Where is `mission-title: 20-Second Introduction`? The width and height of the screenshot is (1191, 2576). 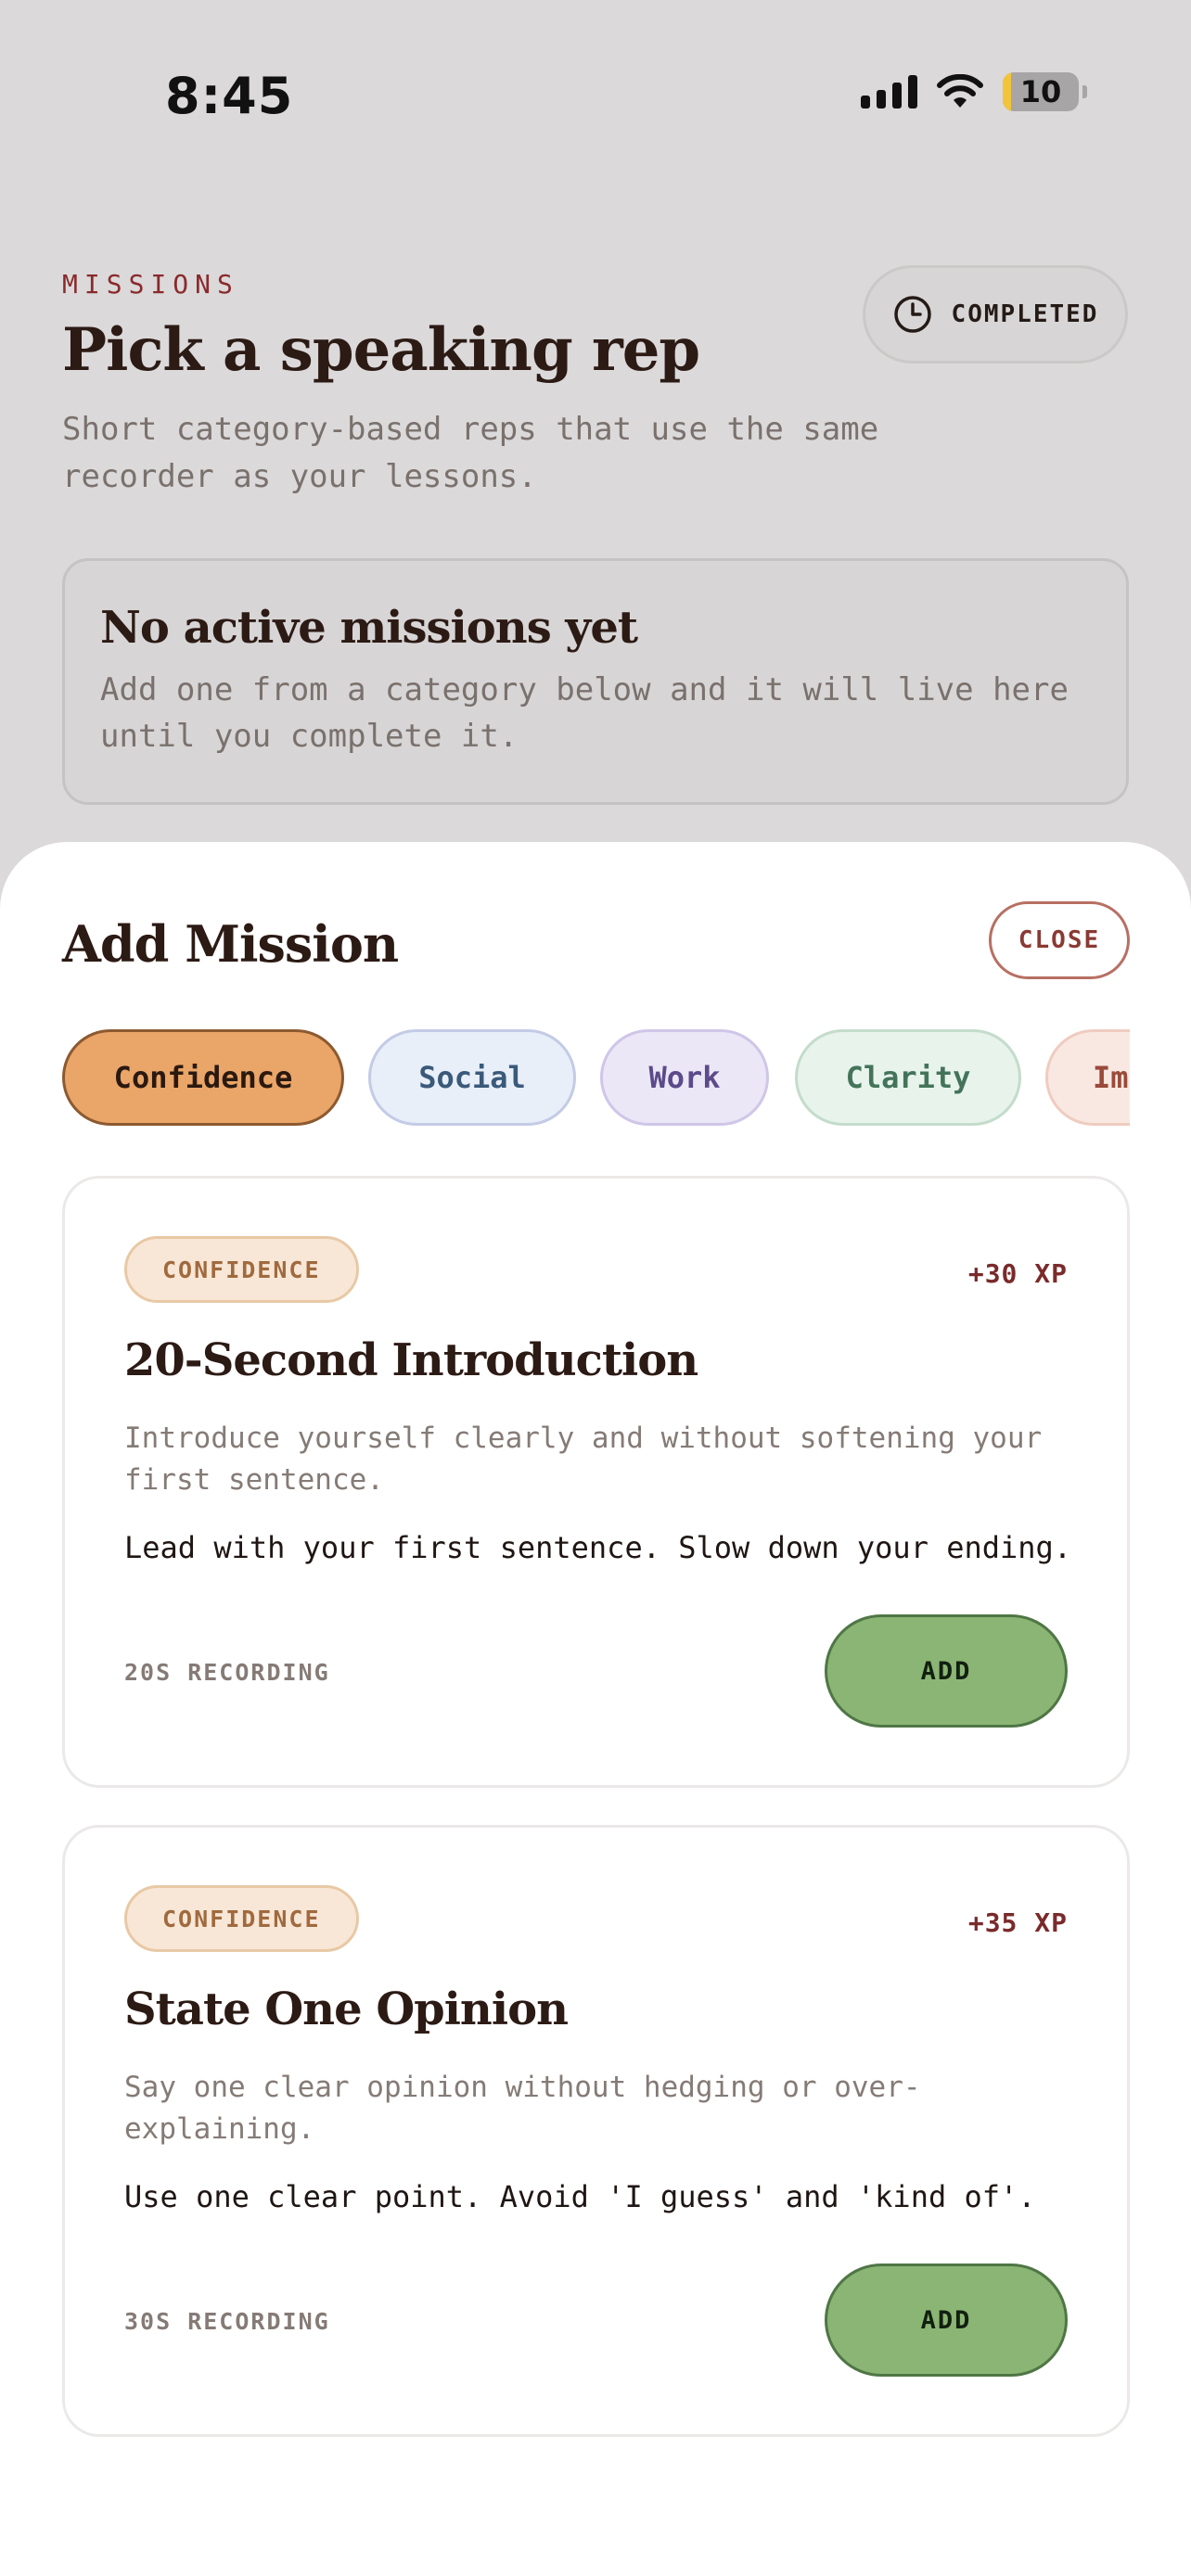 mission-title: 20-Second Introduction is located at coordinates (411, 1360).